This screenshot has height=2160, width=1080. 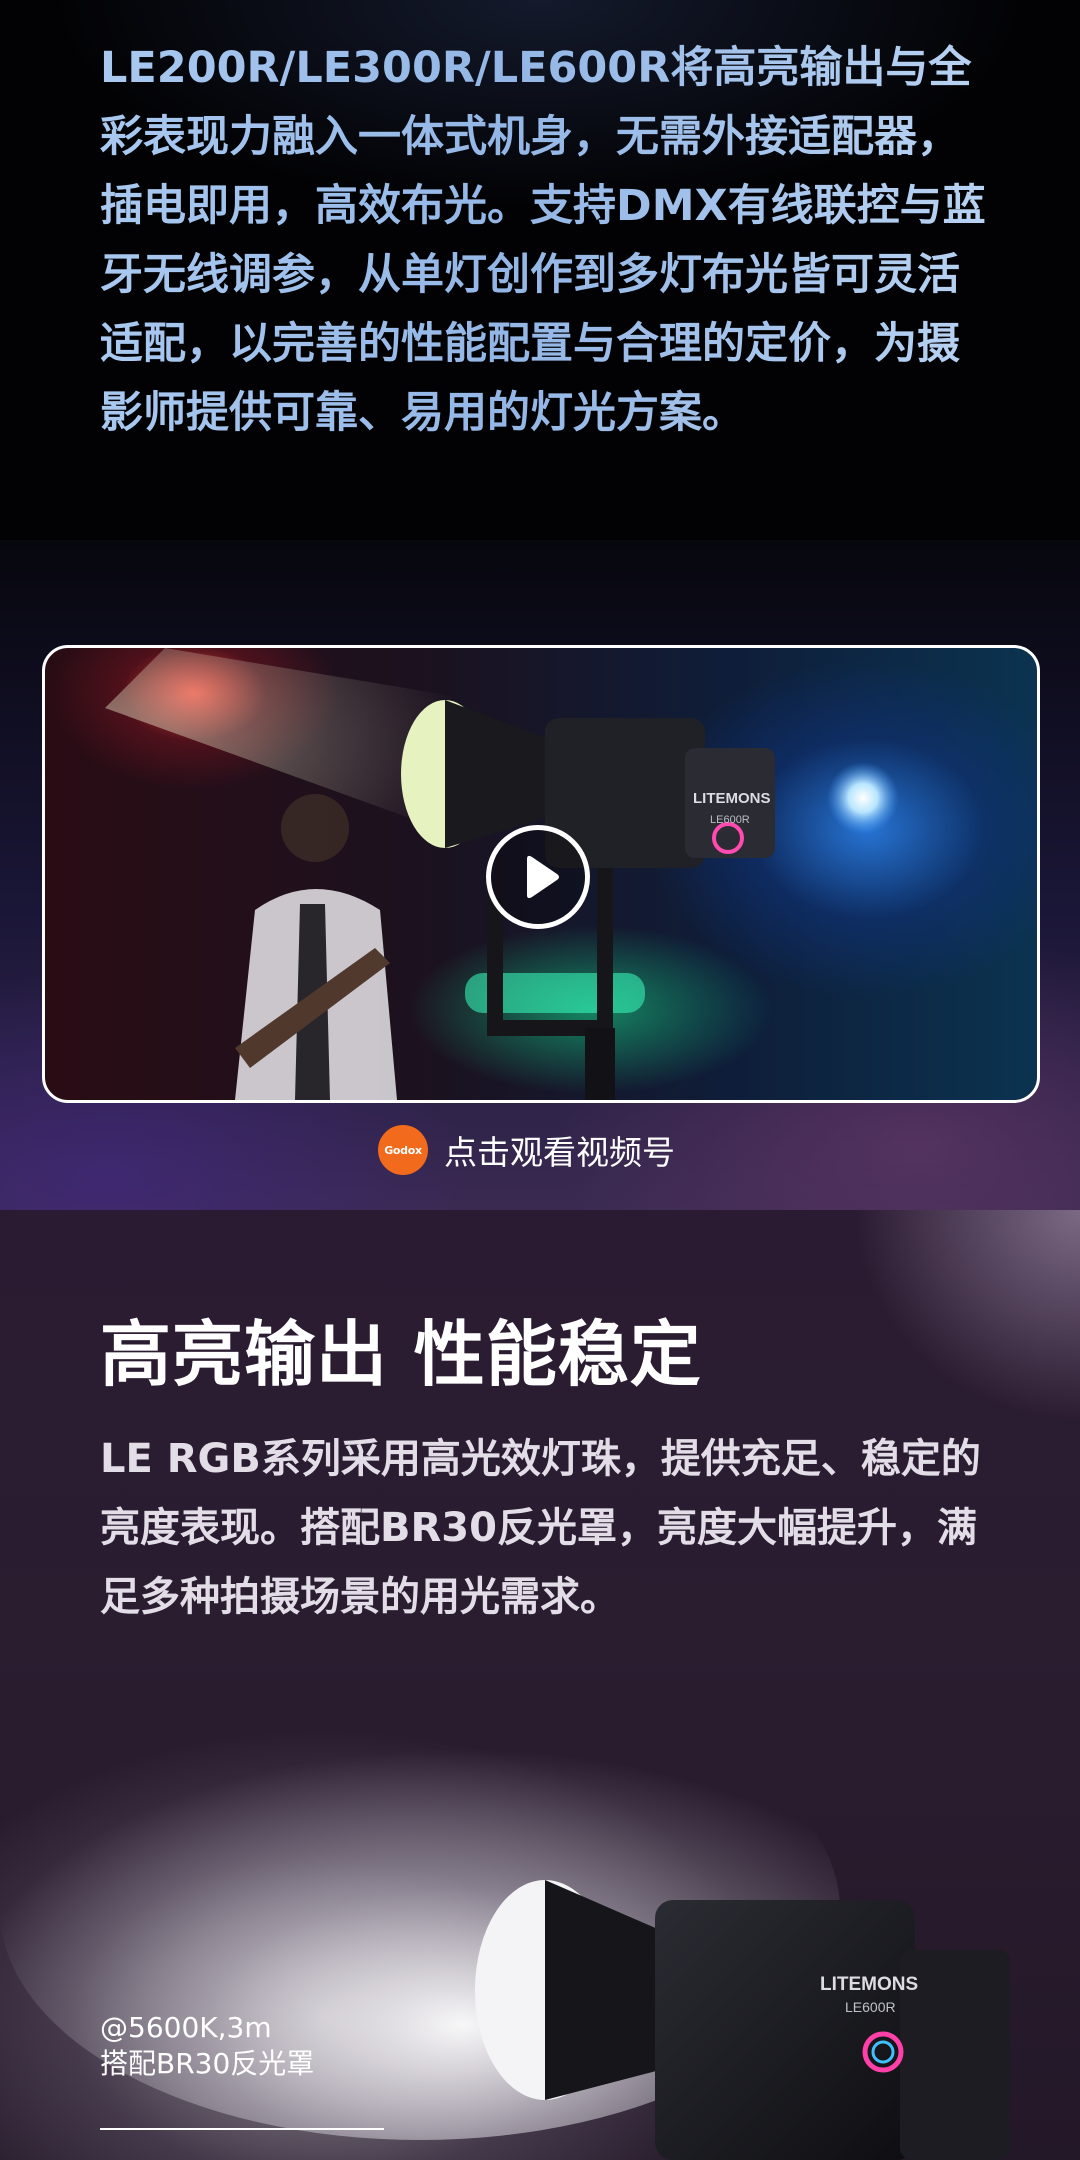 I want to click on feature-title: 高亮输出 性能稳定, so click(x=401, y=1354).